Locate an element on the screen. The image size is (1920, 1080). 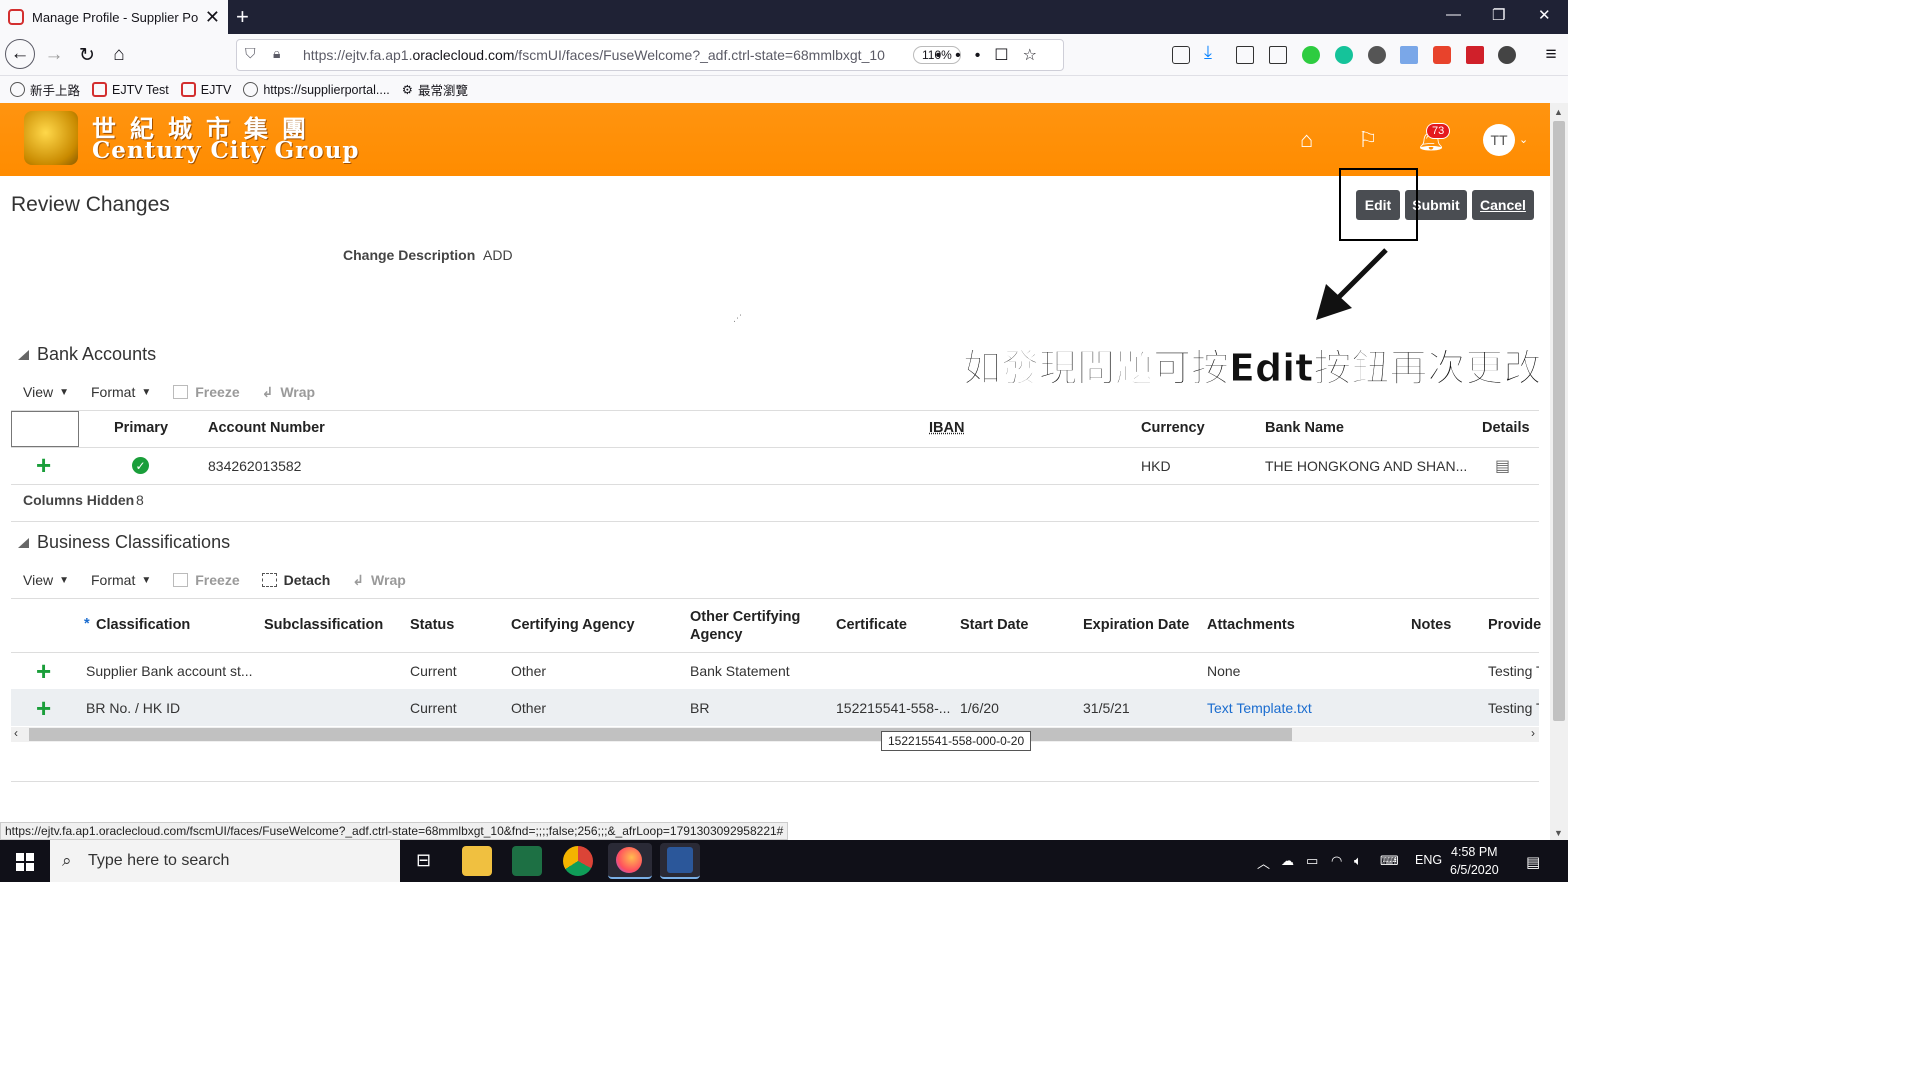
reload-icon: ↻ is located at coordinates (87, 55).